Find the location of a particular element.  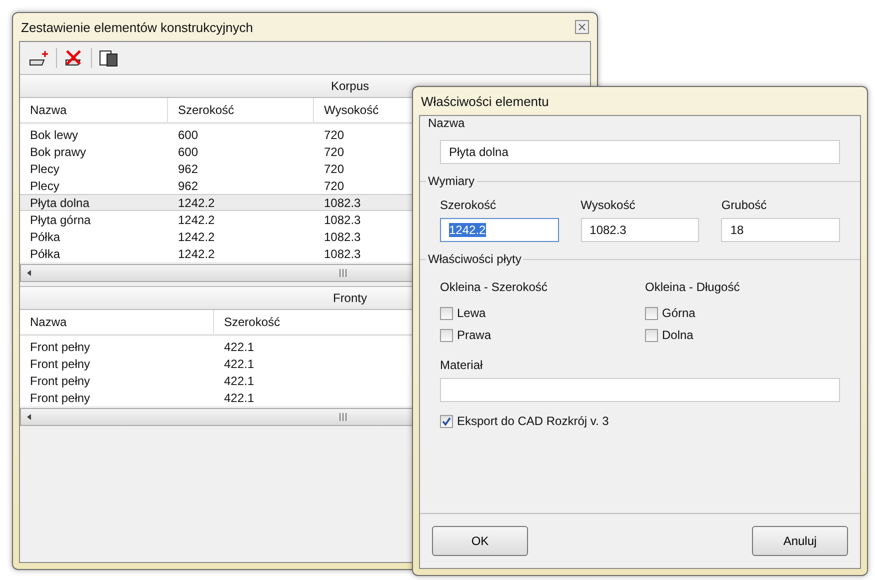

document-icon is located at coordinates (109, 58).